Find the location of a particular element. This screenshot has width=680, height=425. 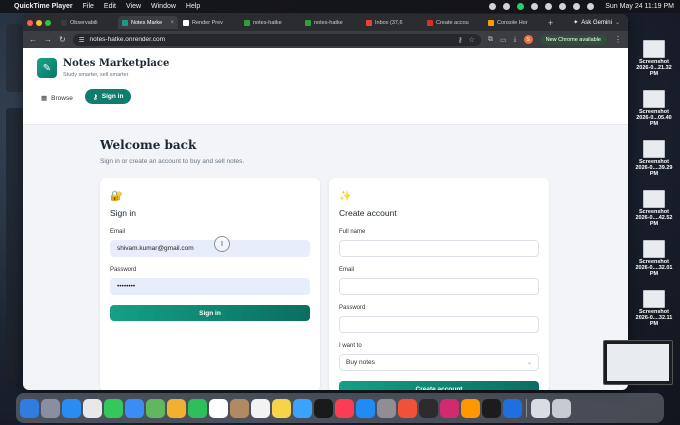

gemini-icon: ✦ is located at coordinates (576, 23).